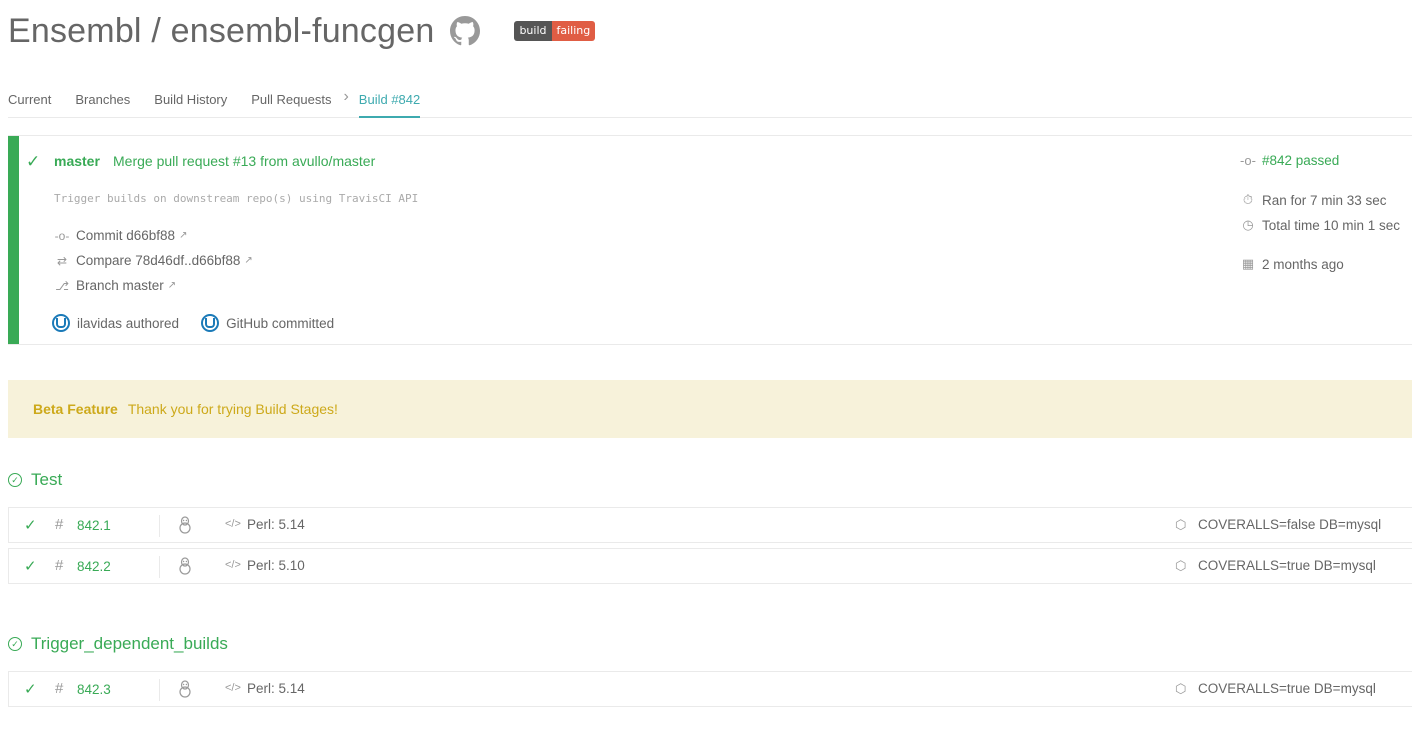 The width and height of the screenshot is (1412, 740). I want to click on tab-build-history: Build History, so click(190, 101).